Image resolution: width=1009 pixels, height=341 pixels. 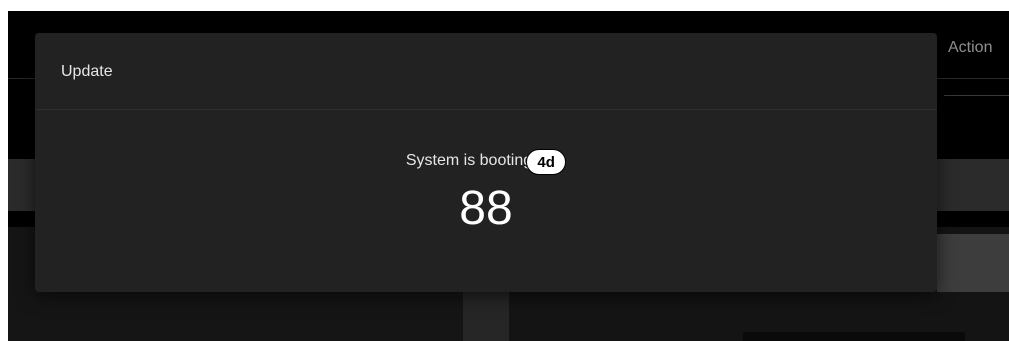 I want to click on countdown-value: 88, so click(x=486, y=208).